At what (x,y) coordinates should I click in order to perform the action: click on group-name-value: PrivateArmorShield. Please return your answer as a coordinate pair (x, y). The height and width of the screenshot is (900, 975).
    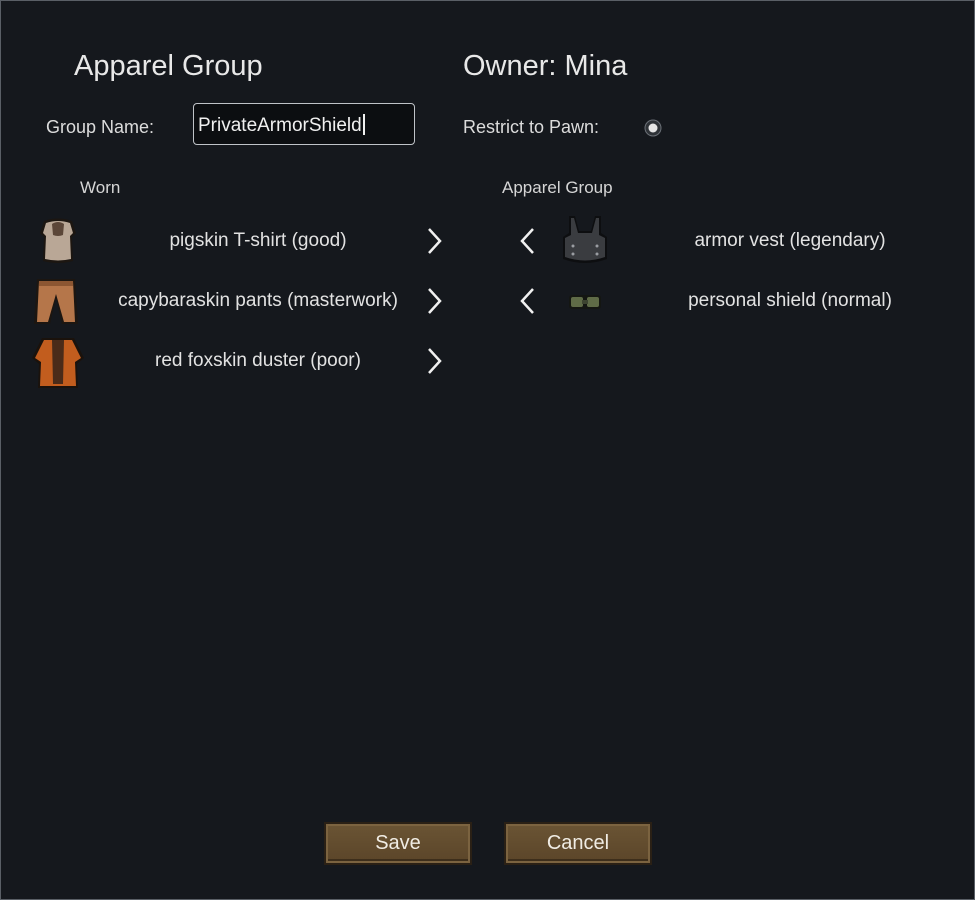
    Looking at the image, I should click on (280, 125).